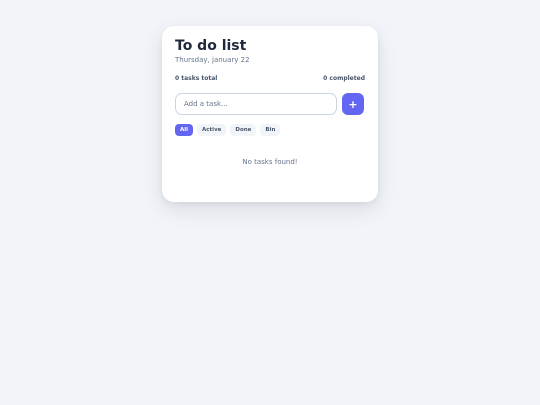 This screenshot has height=405, width=540. I want to click on filter-all: All, so click(184, 130).